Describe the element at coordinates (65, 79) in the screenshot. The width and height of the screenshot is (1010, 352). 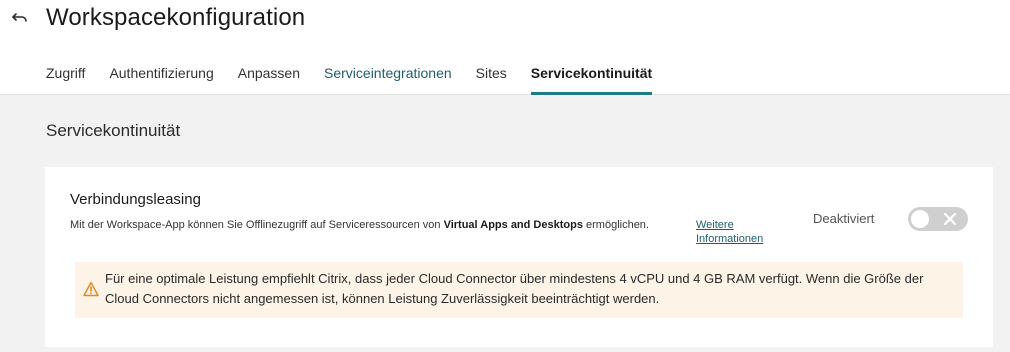
I see `tab-zugriff: Zugriff` at that location.